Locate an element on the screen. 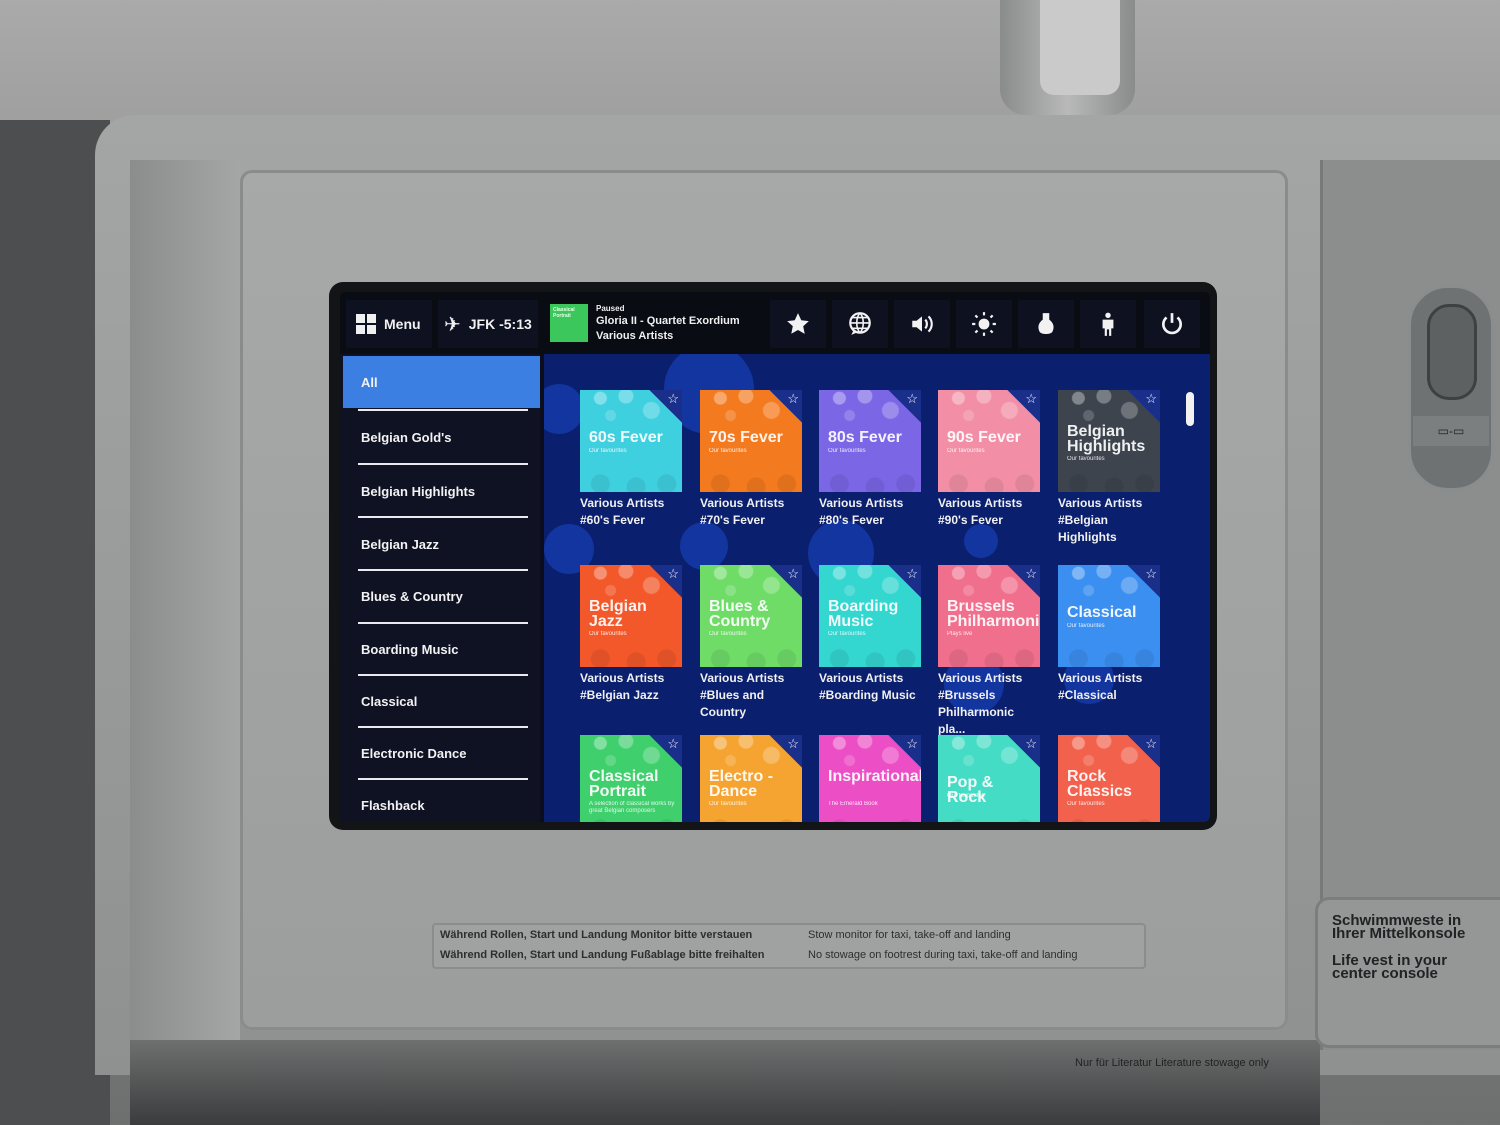  power-button is located at coordinates (1172, 324).